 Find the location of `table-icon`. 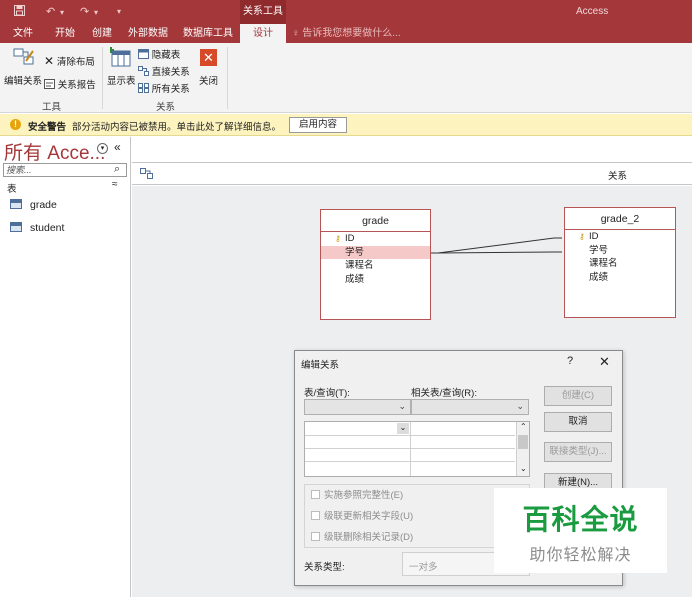

table-icon is located at coordinates (16, 204).